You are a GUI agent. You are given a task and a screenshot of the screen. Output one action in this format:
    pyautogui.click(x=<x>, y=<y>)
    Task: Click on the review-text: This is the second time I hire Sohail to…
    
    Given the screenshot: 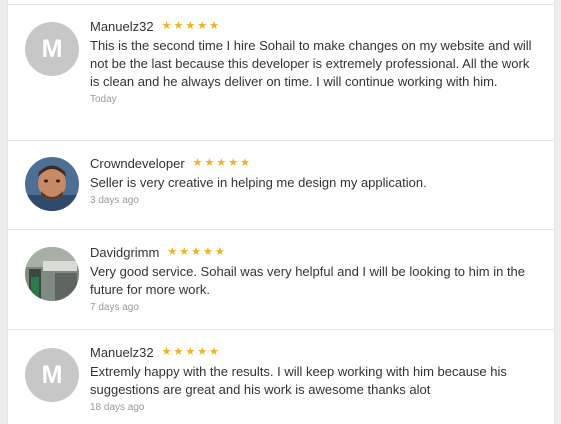 What is the action you would take?
    pyautogui.click(x=311, y=63)
    